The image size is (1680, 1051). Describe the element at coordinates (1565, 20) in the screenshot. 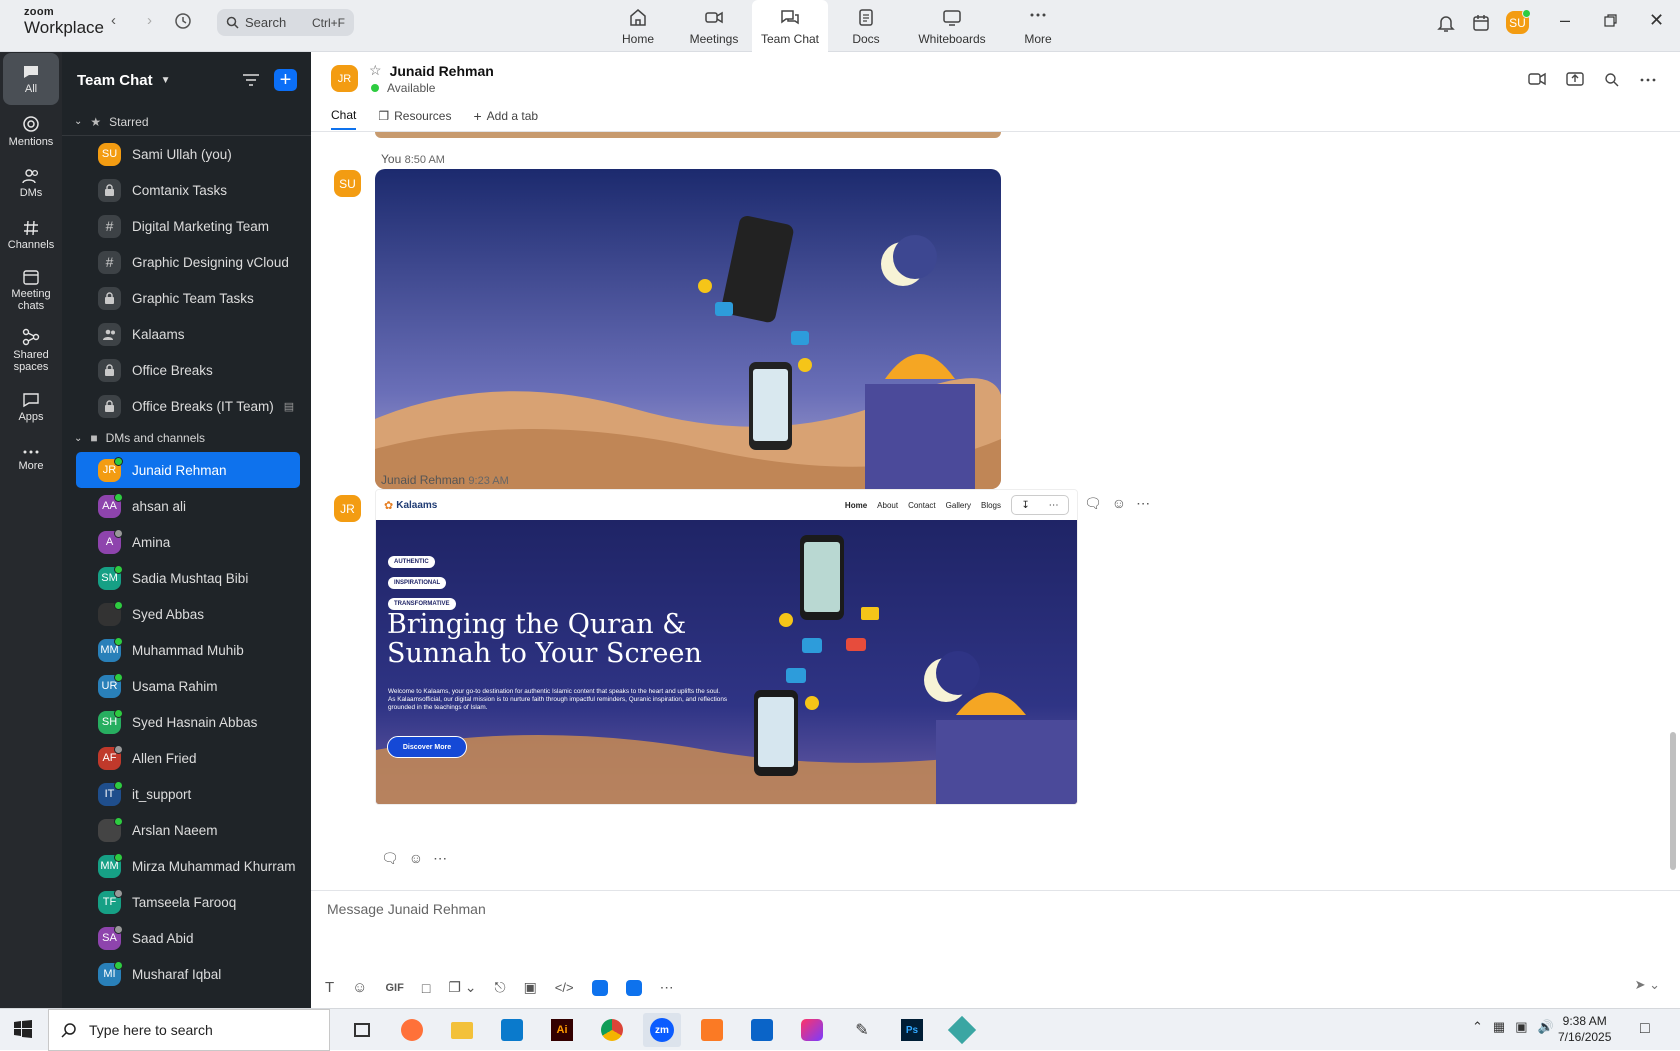

I see `minimize-button: –` at that location.